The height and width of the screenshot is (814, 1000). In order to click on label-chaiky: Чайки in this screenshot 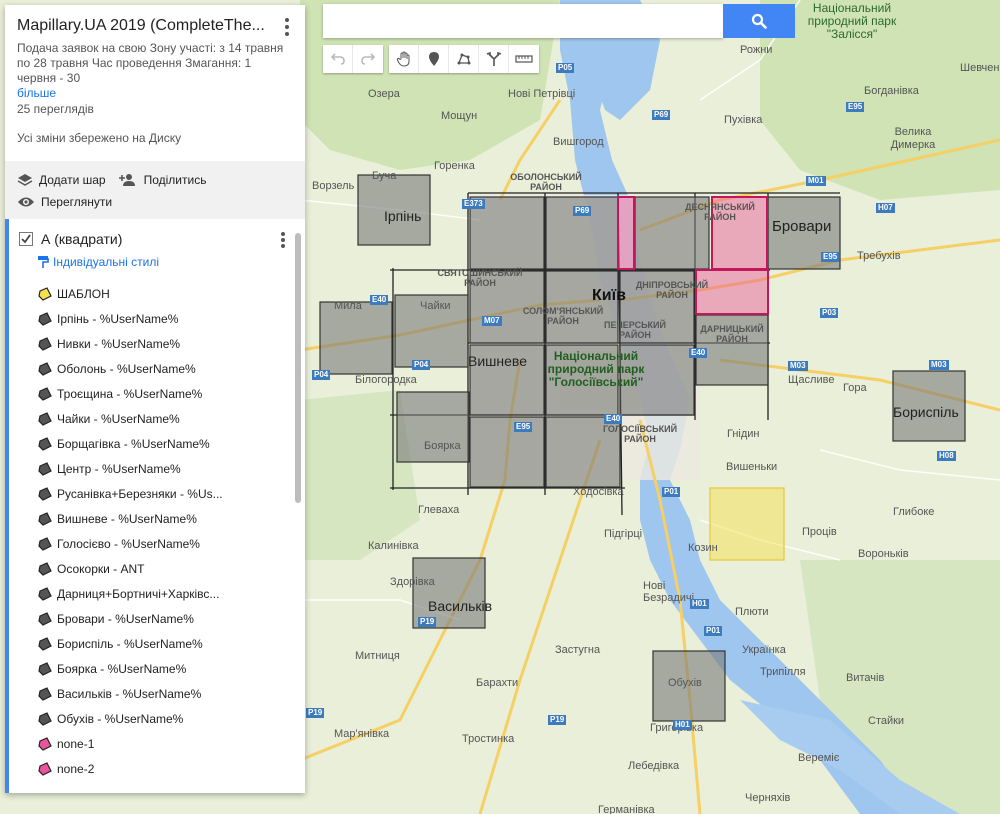, I will do `click(435, 306)`.